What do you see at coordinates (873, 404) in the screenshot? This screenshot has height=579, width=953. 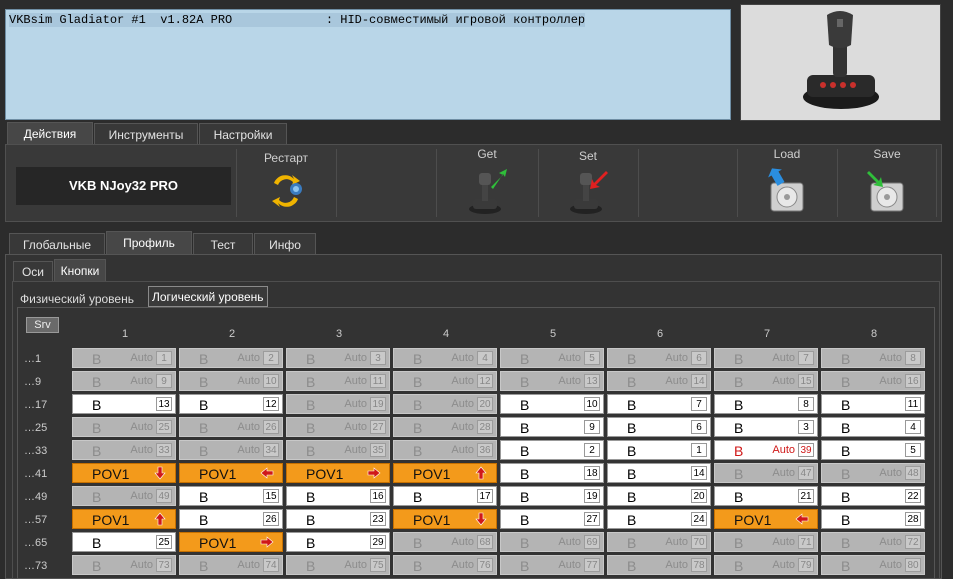 I see `button-cell: B 11` at bounding box center [873, 404].